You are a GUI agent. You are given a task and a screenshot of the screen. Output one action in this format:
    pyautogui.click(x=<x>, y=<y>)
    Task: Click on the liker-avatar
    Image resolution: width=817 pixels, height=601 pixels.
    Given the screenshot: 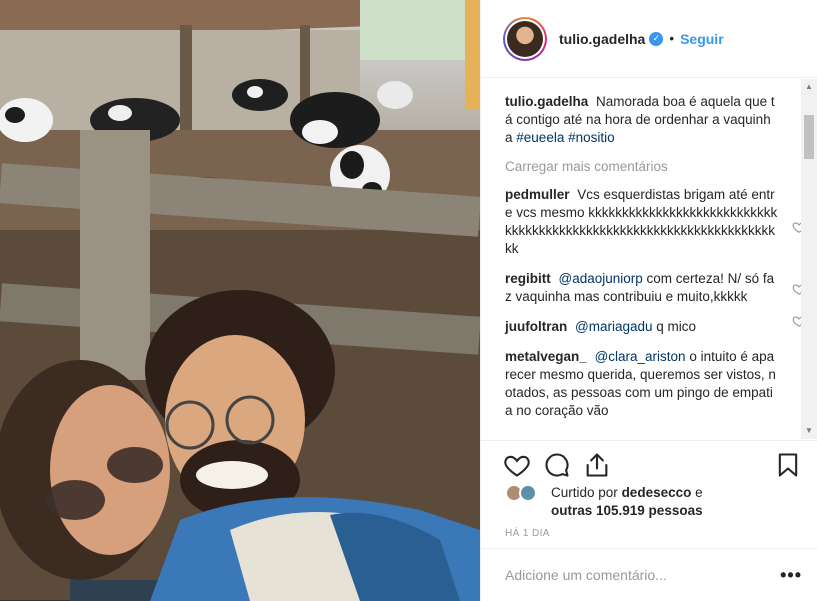 What is the action you would take?
    pyautogui.click(x=528, y=493)
    